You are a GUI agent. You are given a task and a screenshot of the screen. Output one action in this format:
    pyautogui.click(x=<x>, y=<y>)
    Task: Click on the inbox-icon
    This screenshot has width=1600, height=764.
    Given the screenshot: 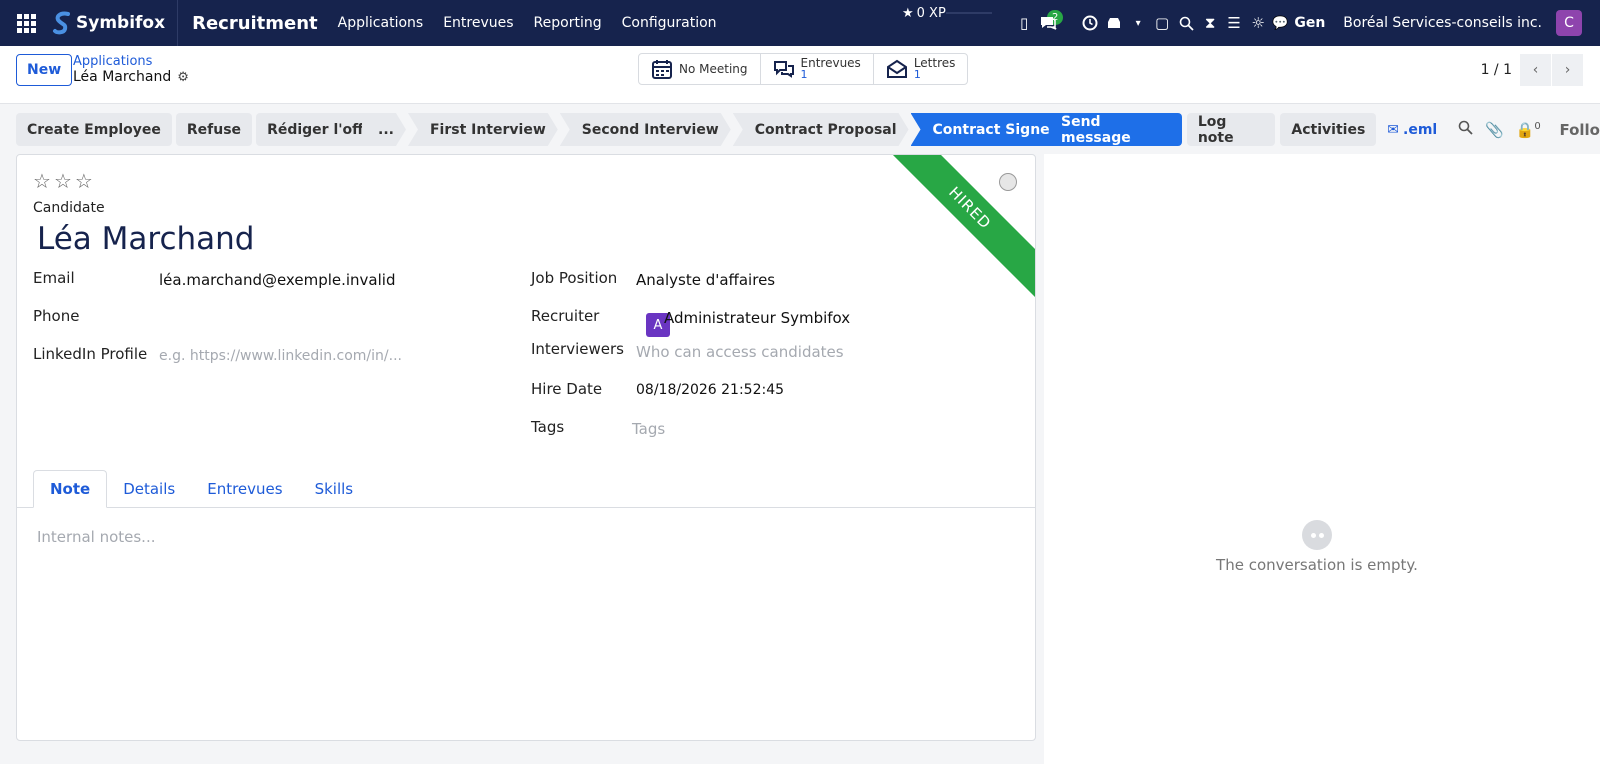 What is the action you would take?
    pyautogui.click(x=1114, y=23)
    